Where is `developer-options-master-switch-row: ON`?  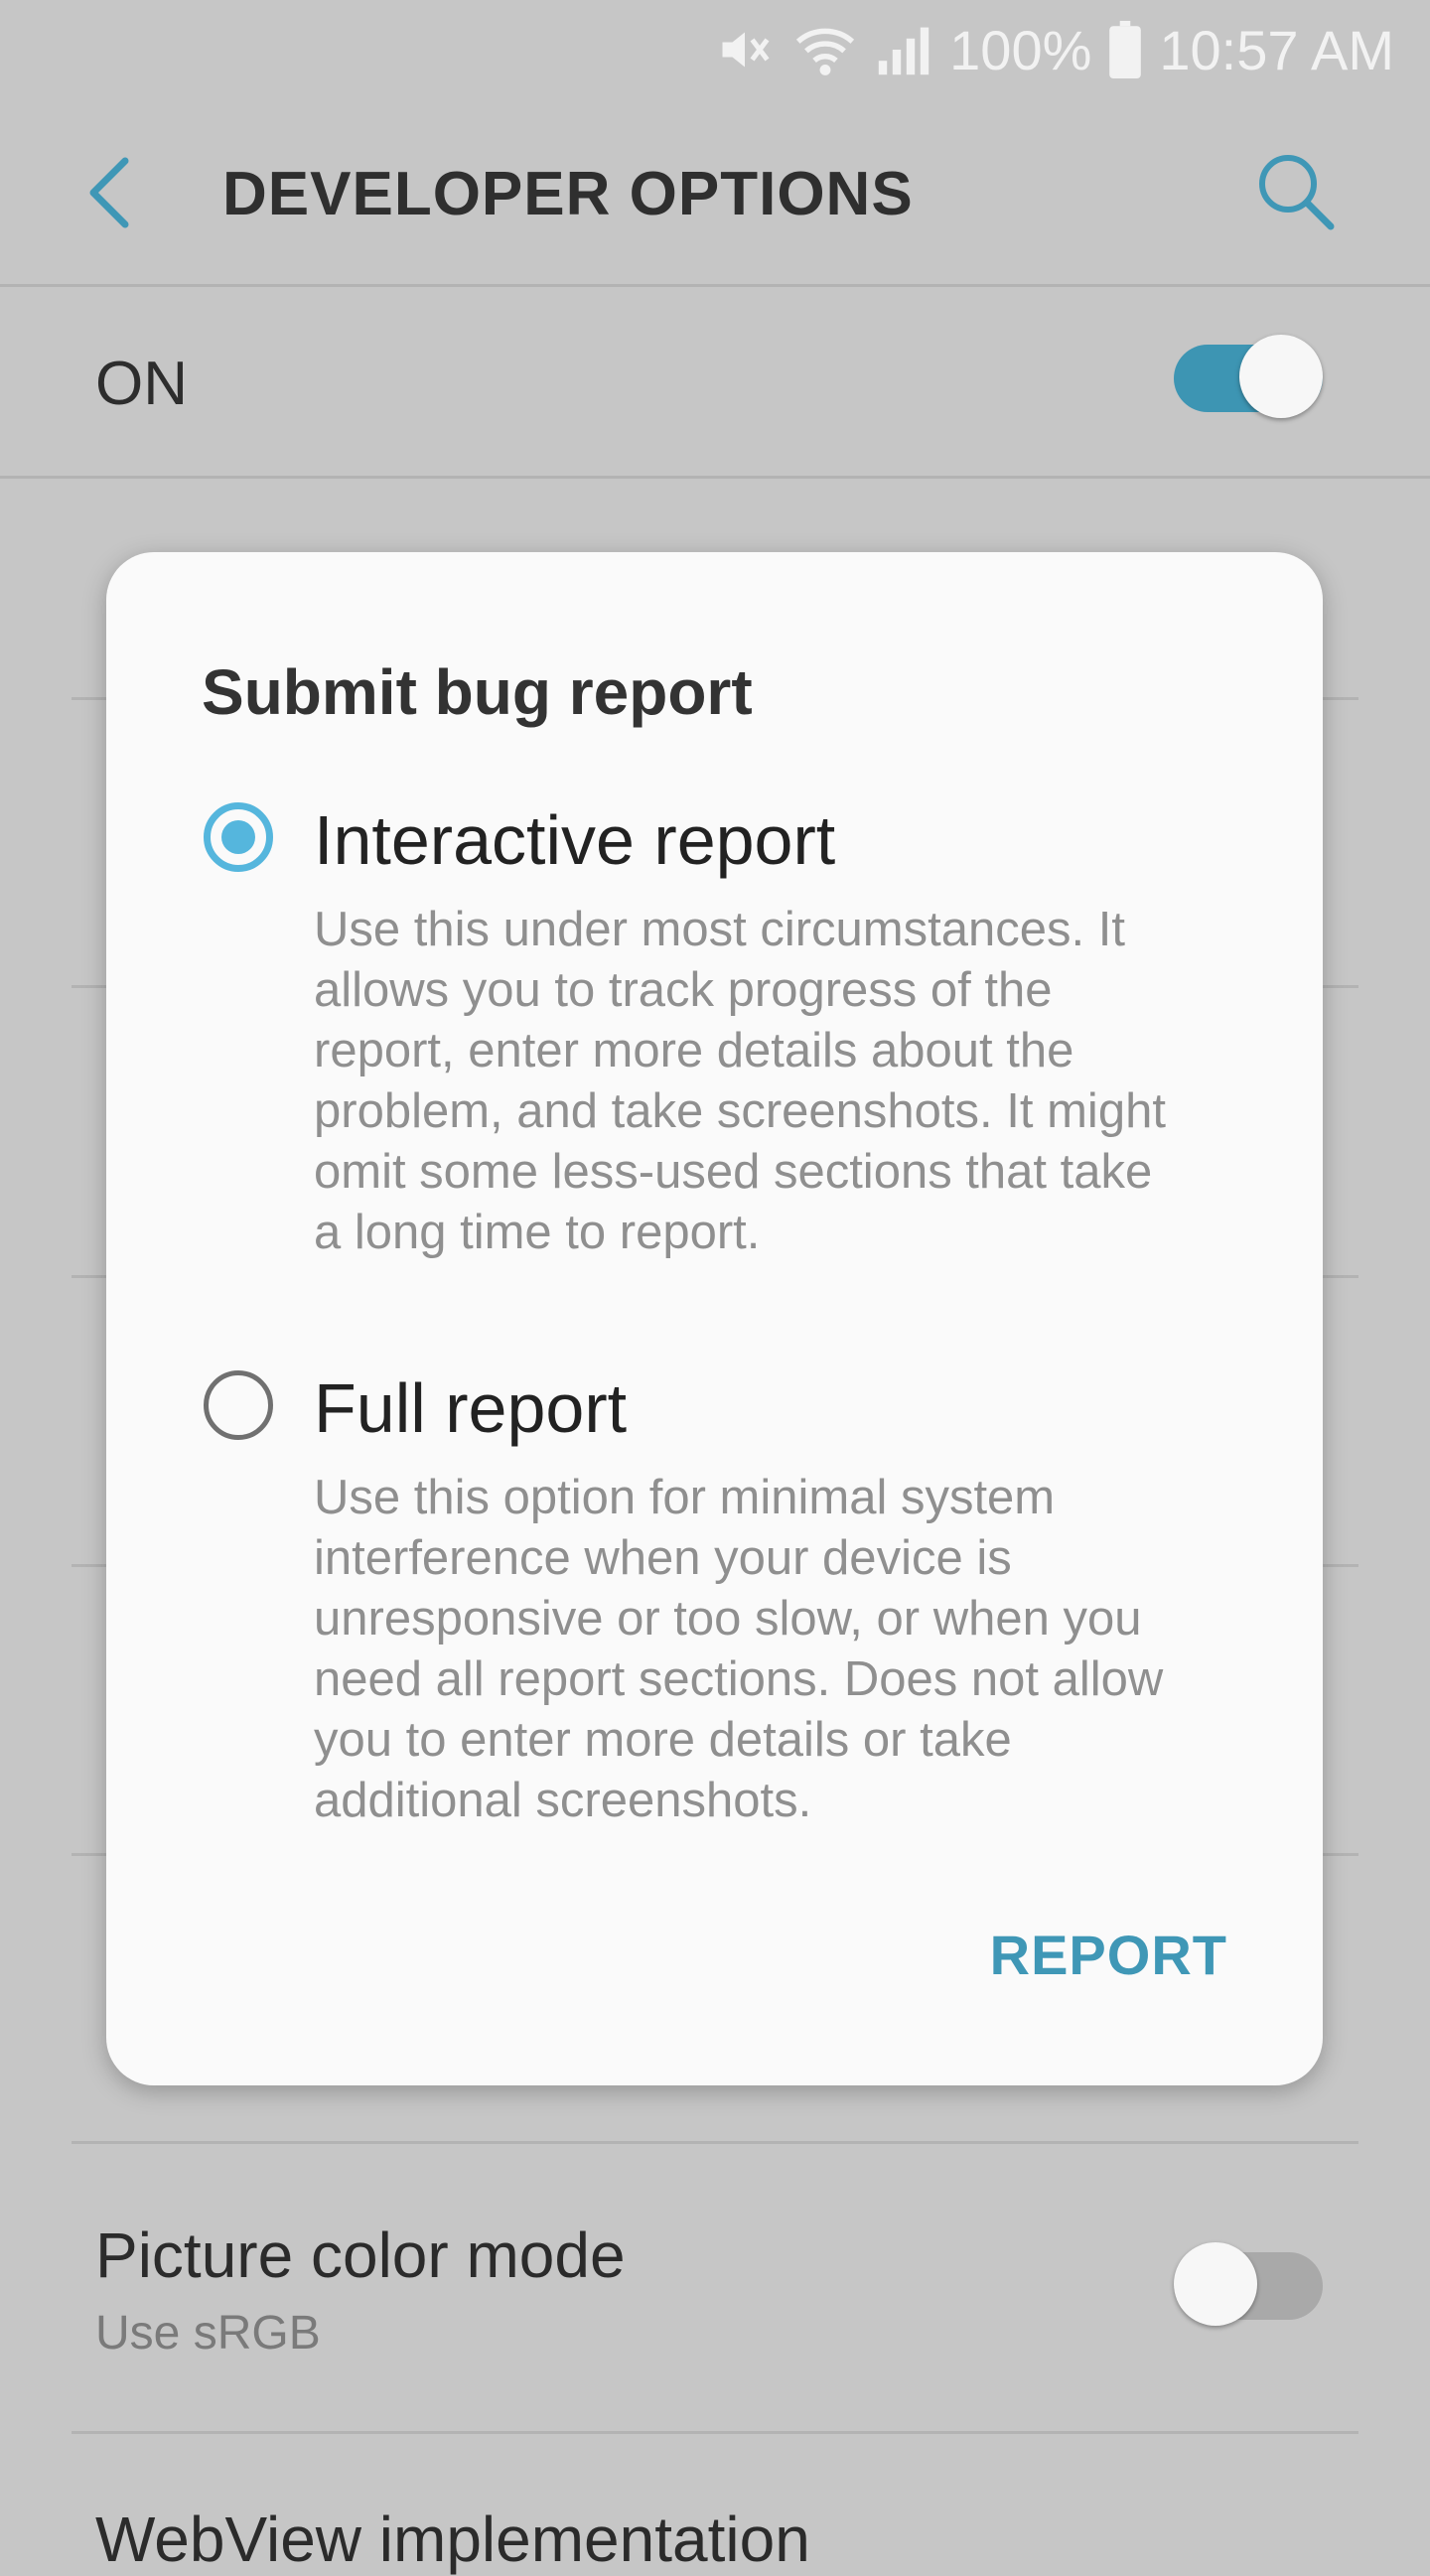
developer-options-master-switch-row: ON is located at coordinates (715, 383).